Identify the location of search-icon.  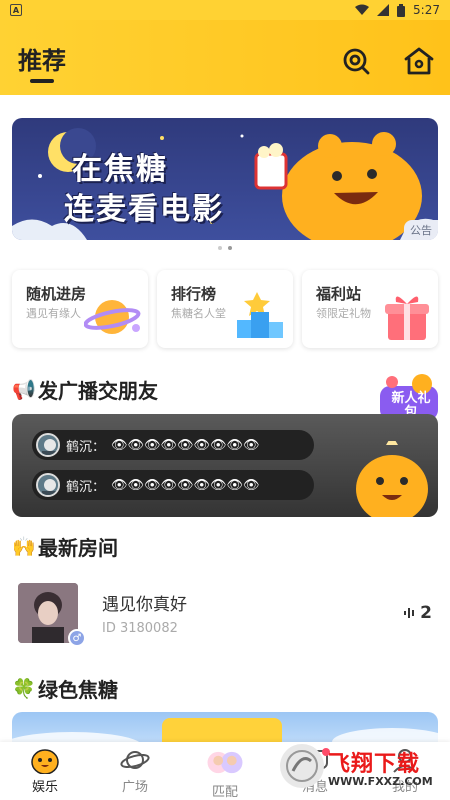
(356, 61).